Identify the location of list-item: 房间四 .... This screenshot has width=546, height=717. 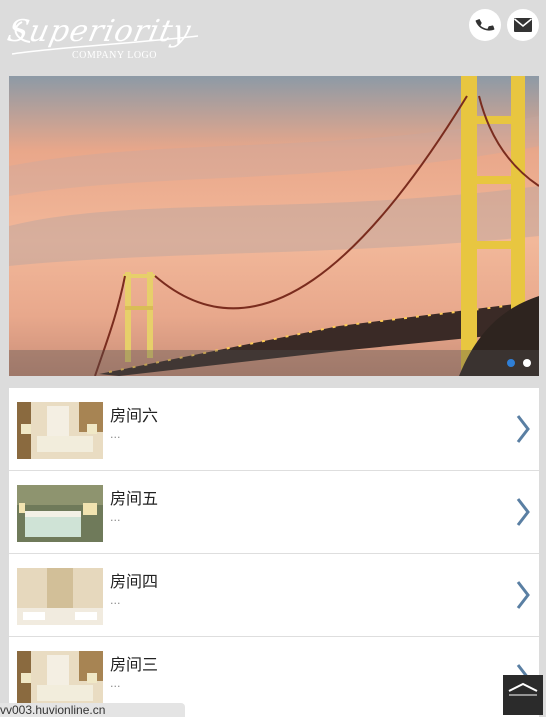
(274, 595).